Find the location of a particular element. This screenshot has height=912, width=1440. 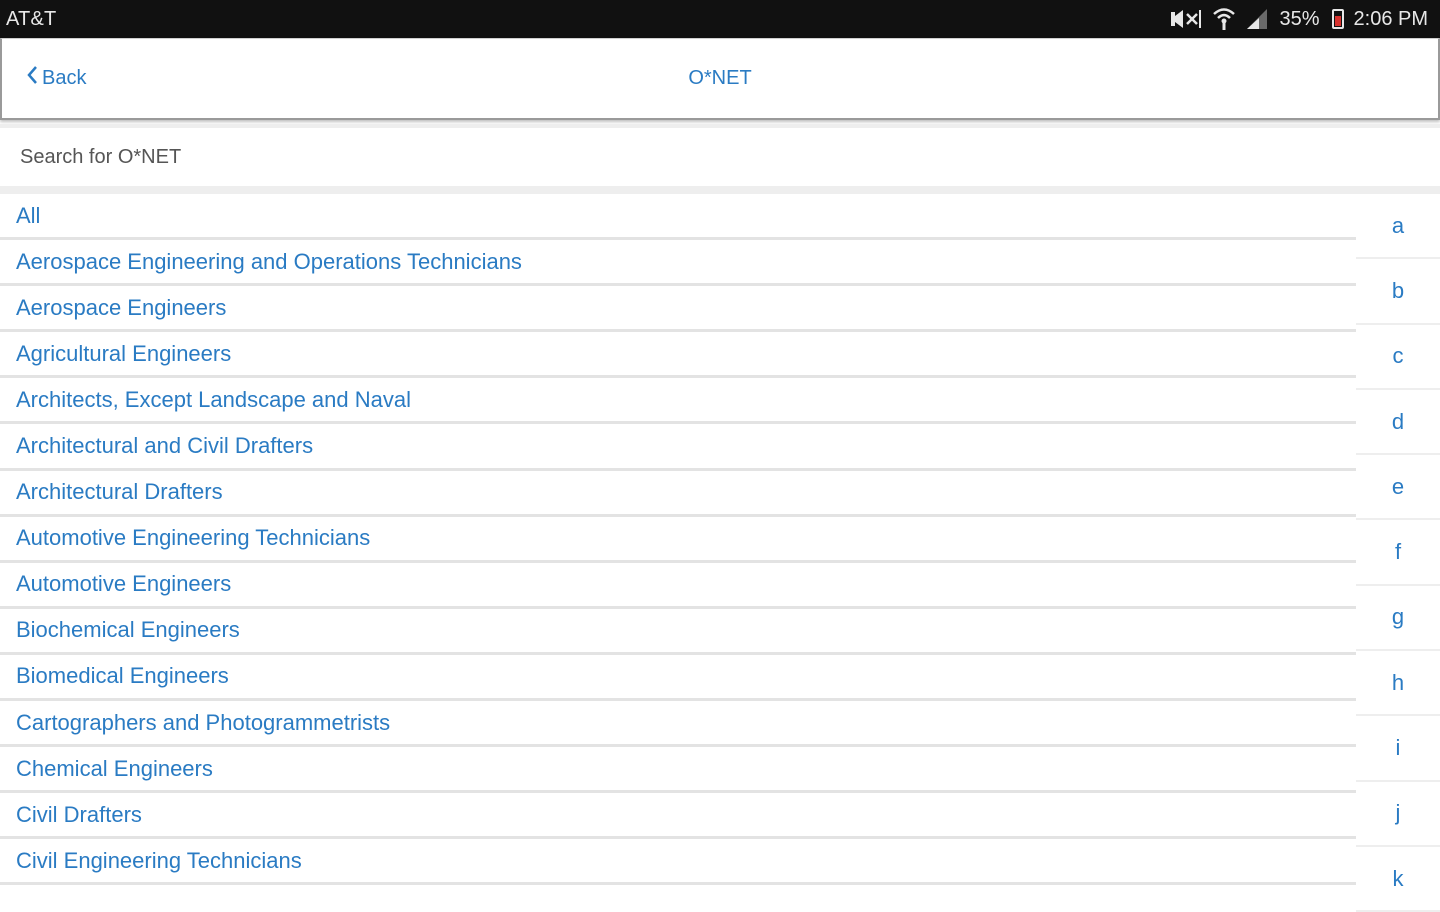

battery-percent: 35% is located at coordinates (1299, 18).